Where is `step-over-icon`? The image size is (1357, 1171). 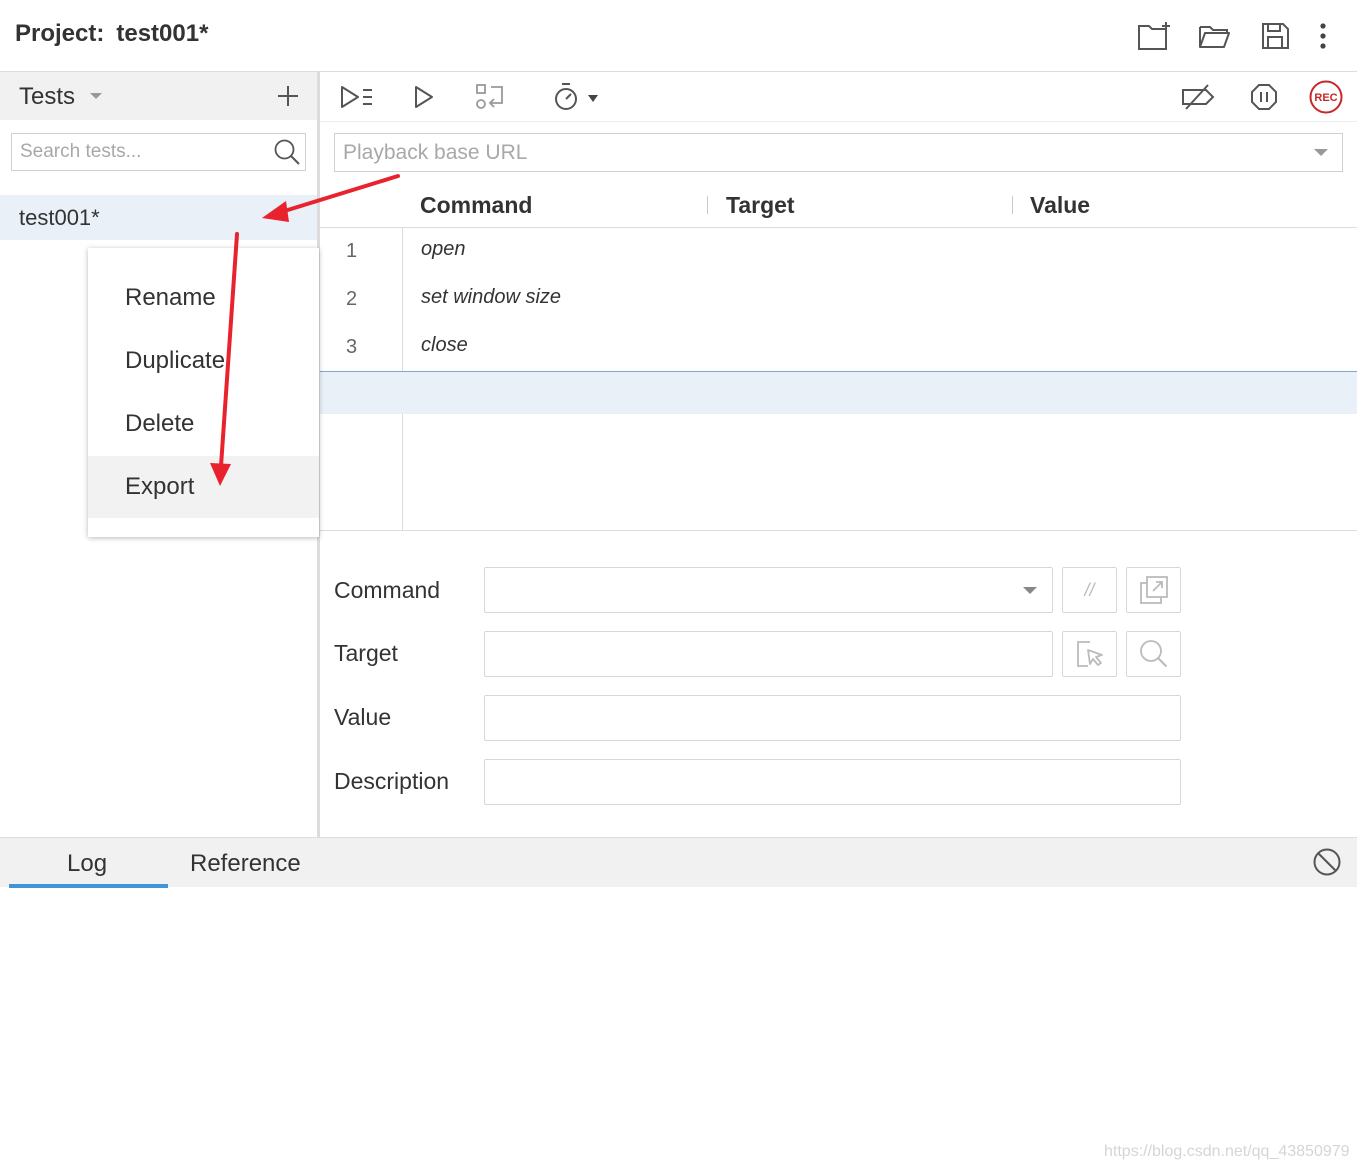
step-over-icon is located at coordinates (490, 97).